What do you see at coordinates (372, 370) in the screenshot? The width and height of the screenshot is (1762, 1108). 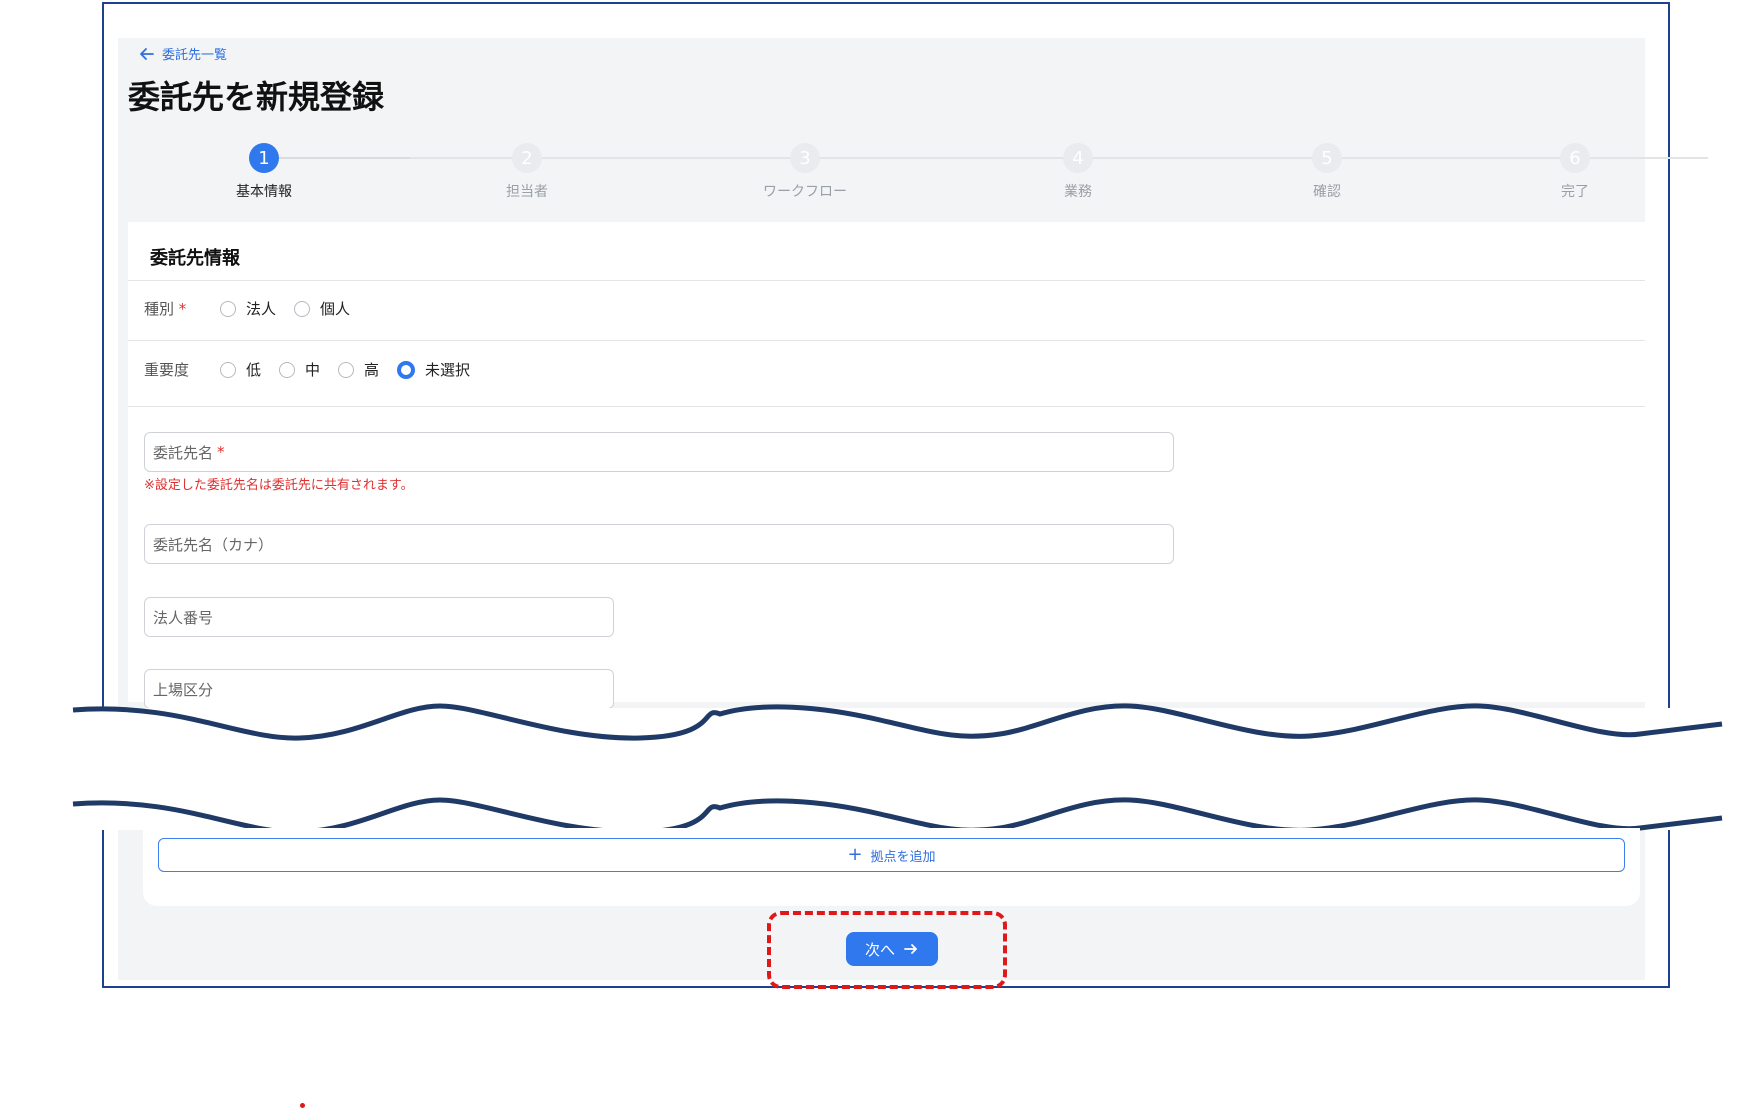 I see `radio-label: 高` at bounding box center [372, 370].